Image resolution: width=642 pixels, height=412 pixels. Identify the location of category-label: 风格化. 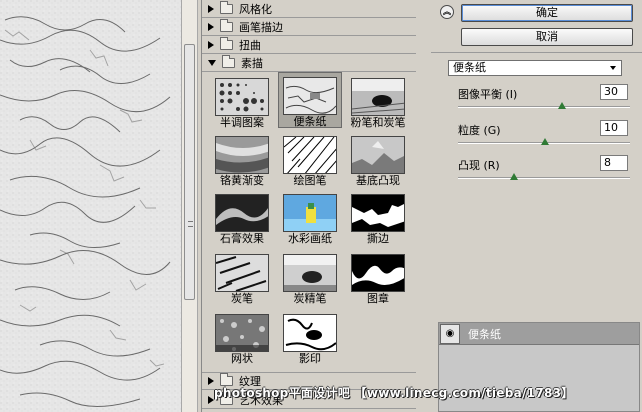
(255, 9).